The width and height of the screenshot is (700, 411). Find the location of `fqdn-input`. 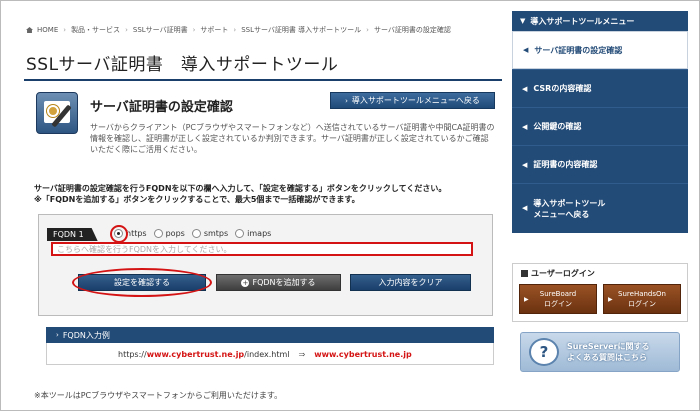

fqdn-input is located at coordinates (262, 249).